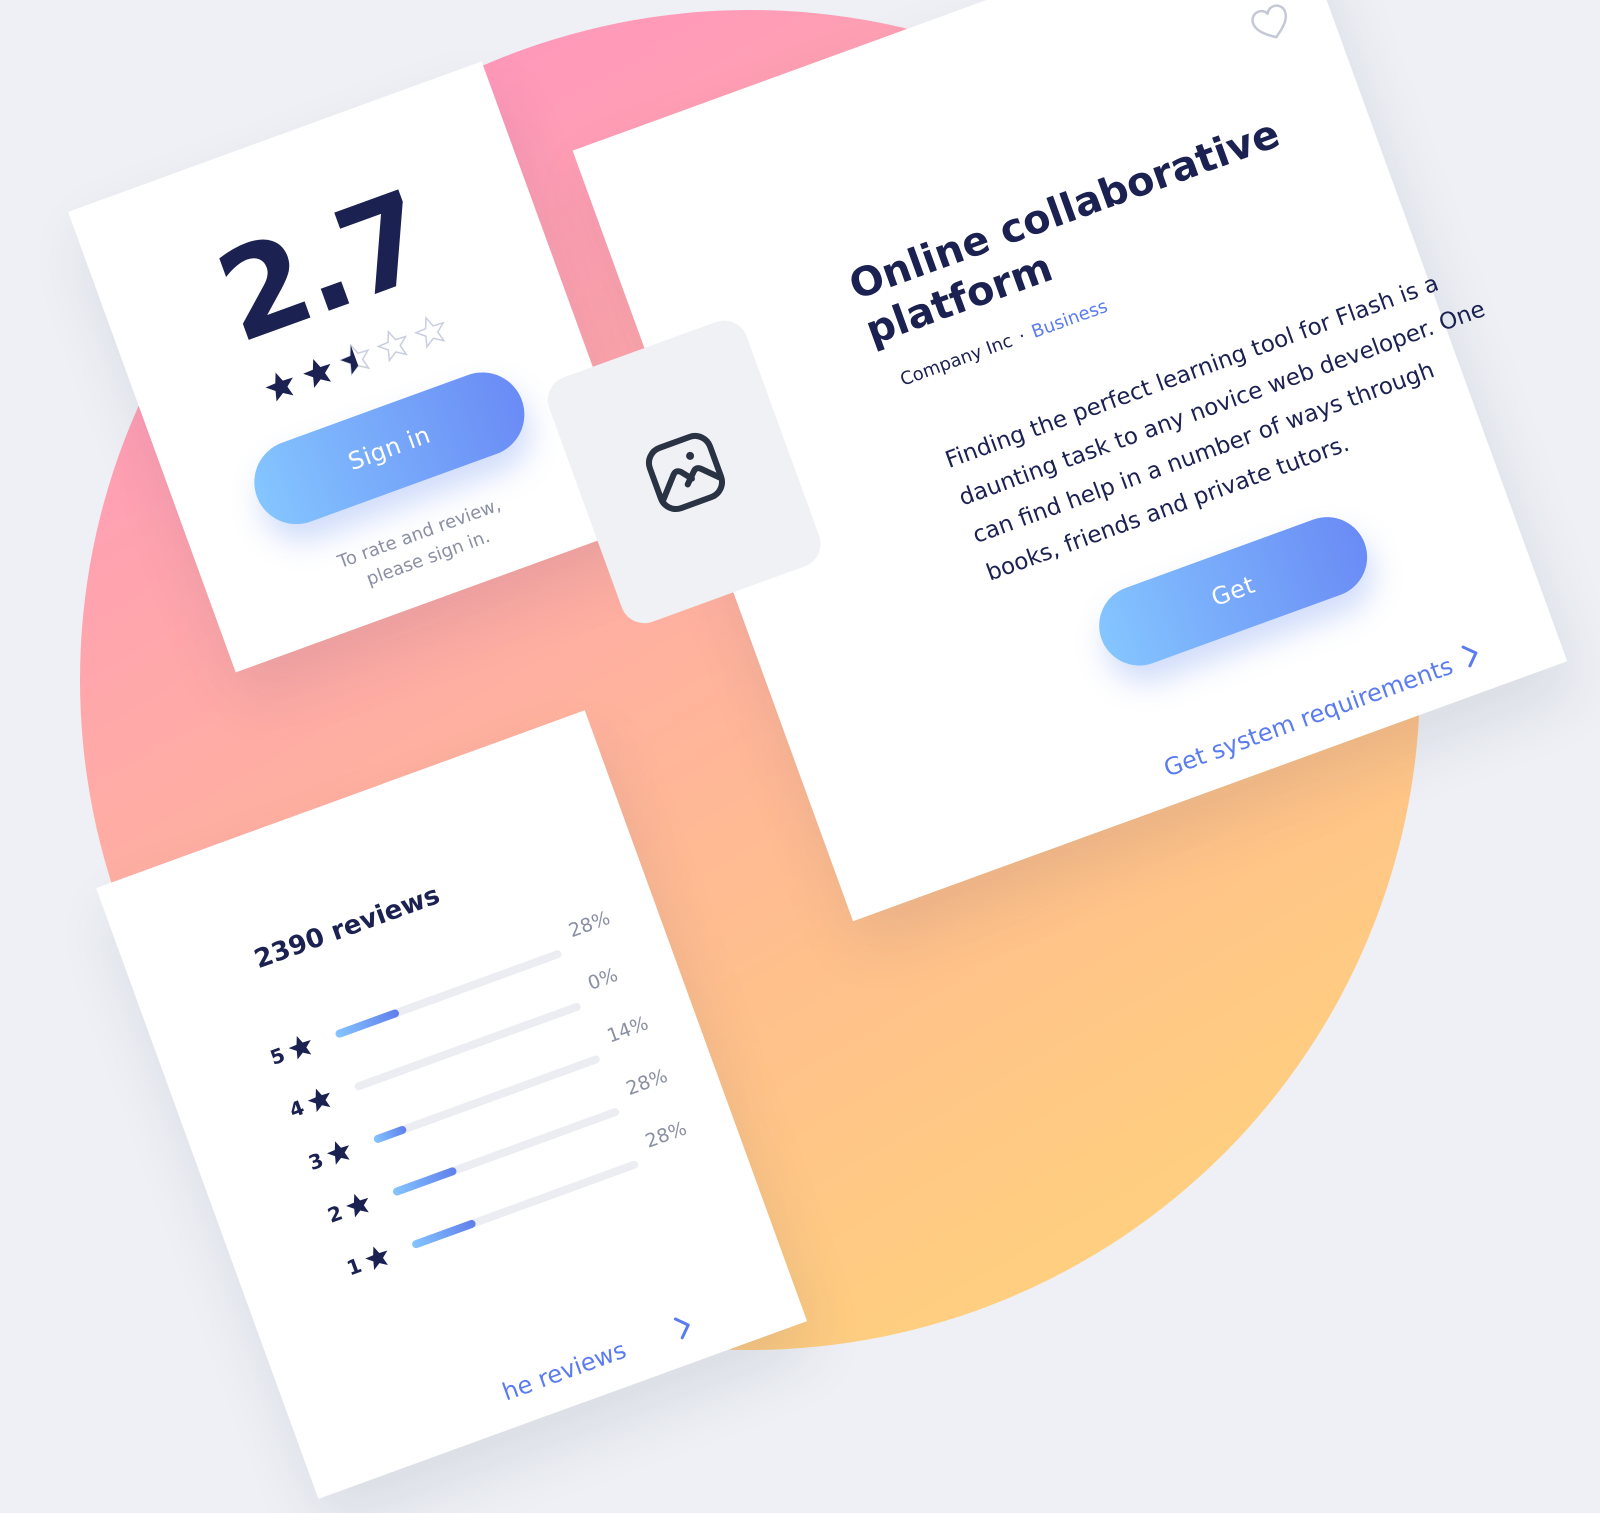 The image size is (1600, 1513). Describe the element at coordinates (354, 1267) in the screenshot. I see `rating-row-stars-label: 1` at that location.